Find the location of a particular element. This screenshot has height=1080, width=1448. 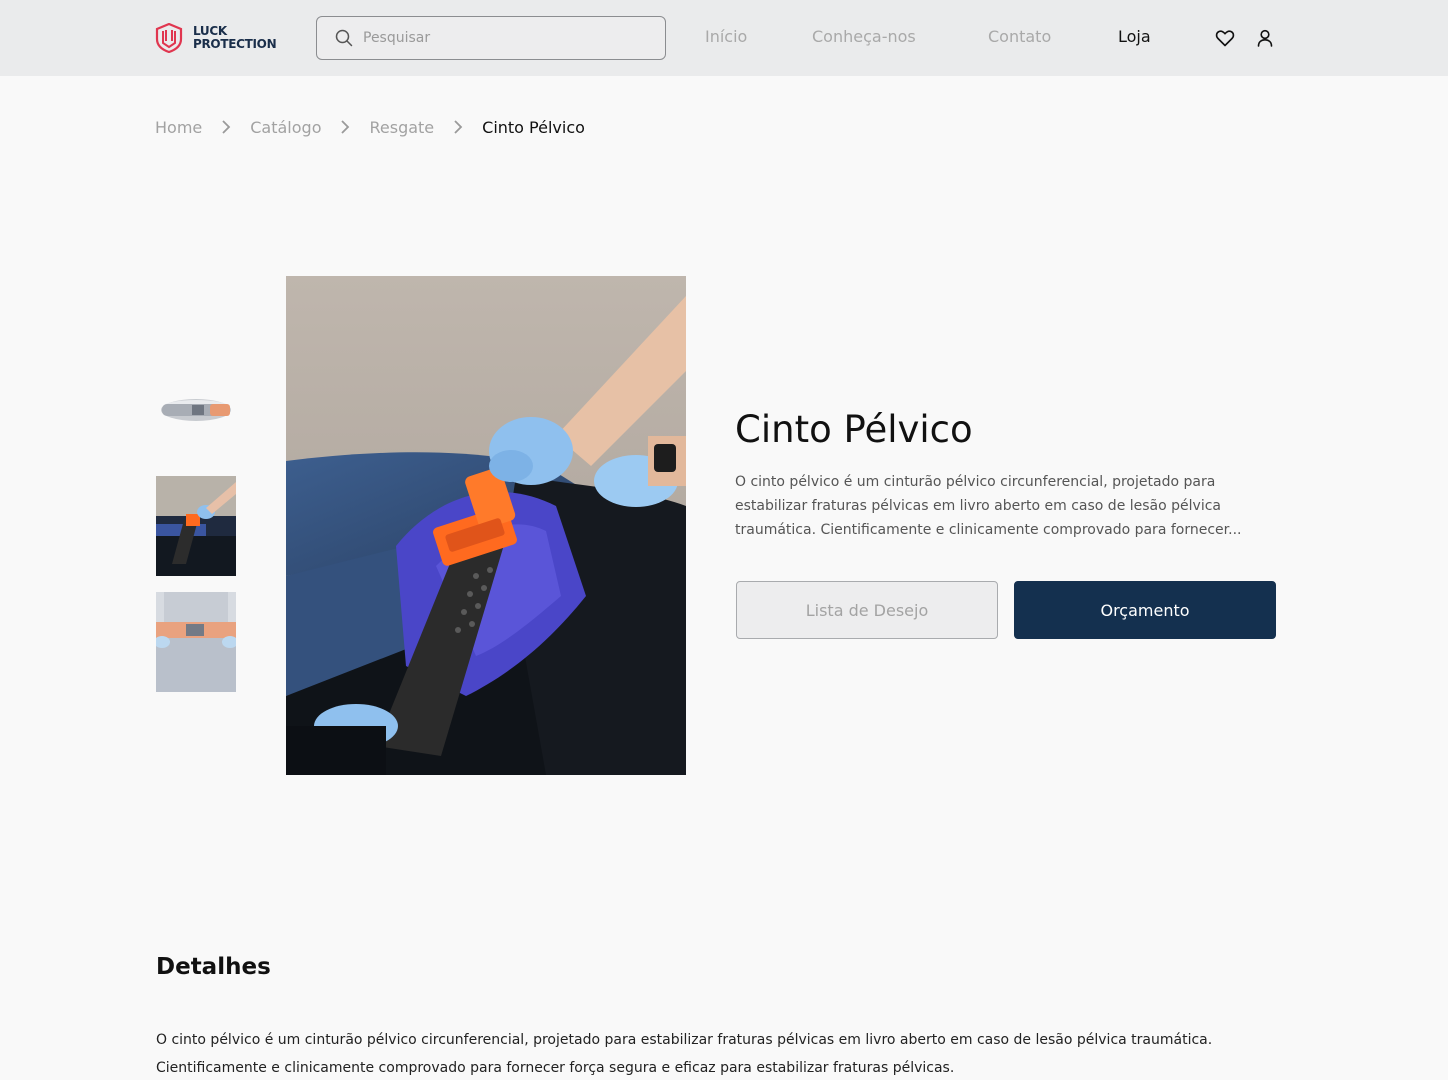

brand-logo: LUCK PROTECTION is located at coordinates (217, 38).